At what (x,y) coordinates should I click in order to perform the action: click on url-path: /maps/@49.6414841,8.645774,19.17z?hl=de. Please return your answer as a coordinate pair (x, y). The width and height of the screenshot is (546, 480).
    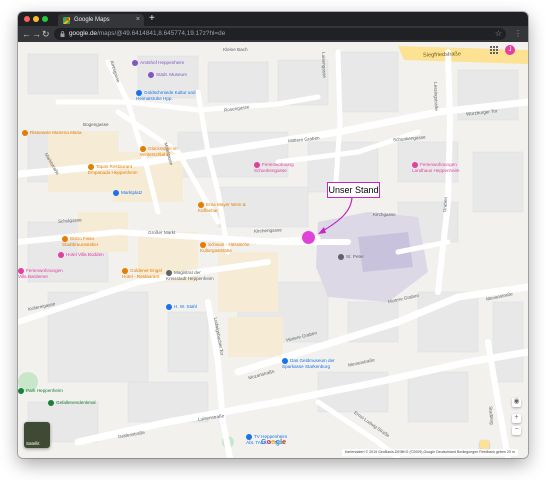
    Looking at the image, I should click on (161, 33).